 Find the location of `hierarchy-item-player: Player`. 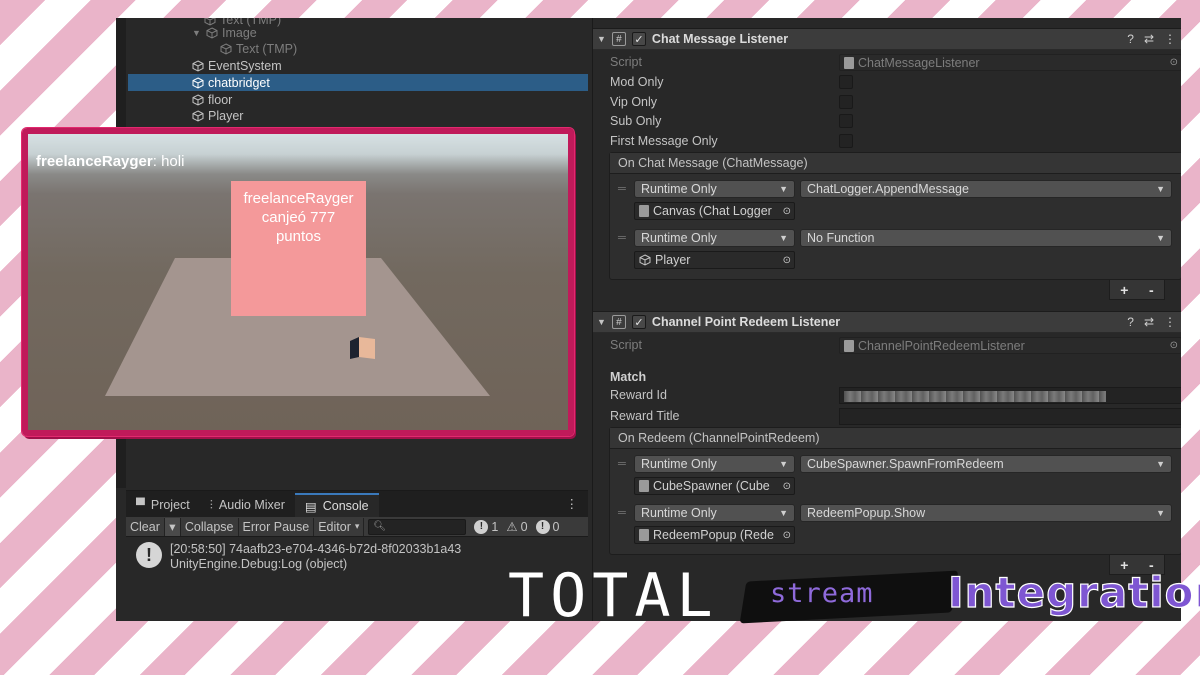

hierarchy-item-player: Player is located at coordinates (217, 115).